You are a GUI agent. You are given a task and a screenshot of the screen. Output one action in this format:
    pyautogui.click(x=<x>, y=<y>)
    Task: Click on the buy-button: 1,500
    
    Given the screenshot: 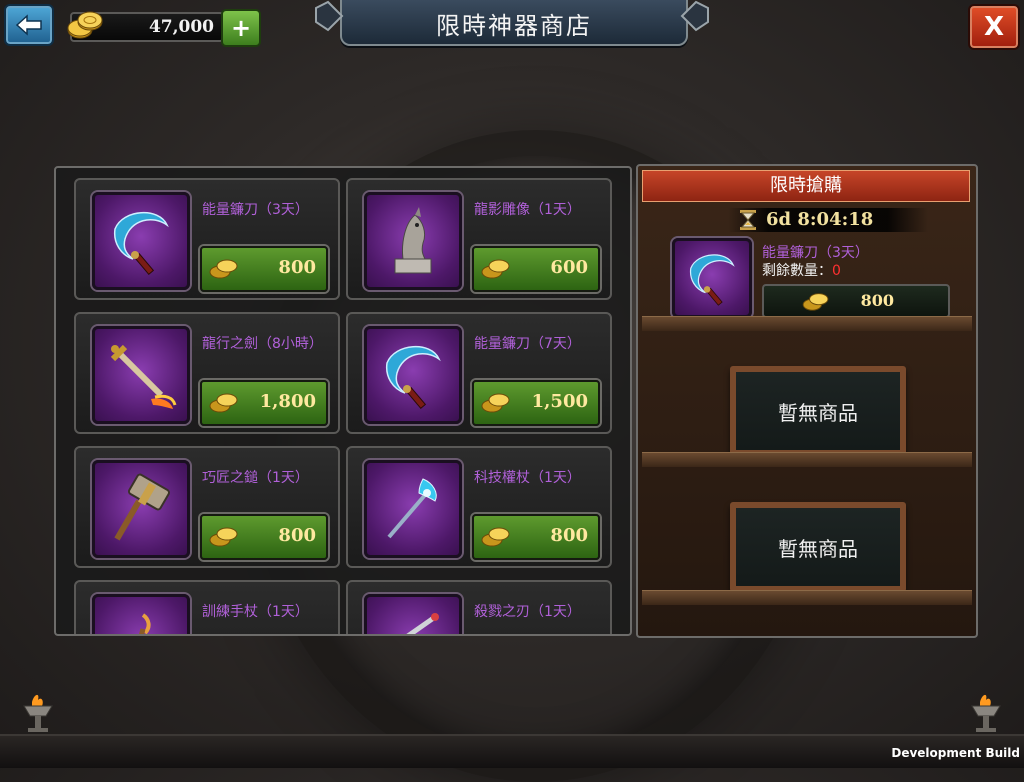 What is the action you would take?
    pyautogui.click(x=536, y=403)
    